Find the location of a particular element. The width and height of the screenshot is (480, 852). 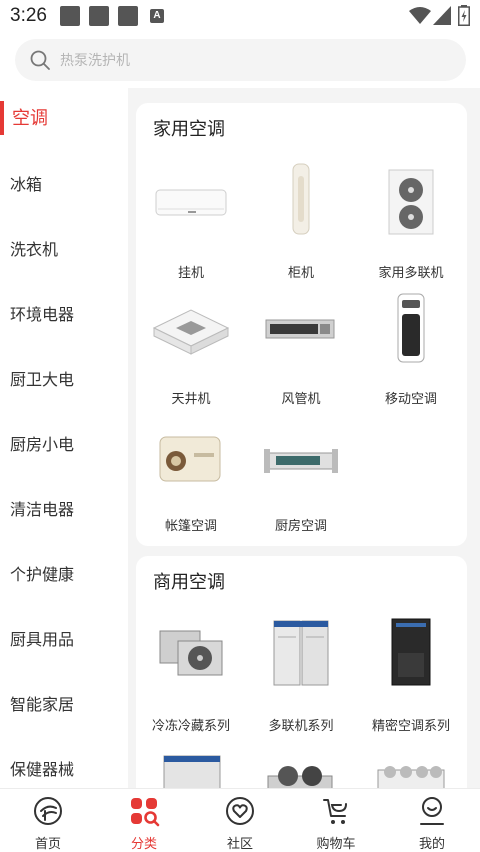

product-tower-ac: 柜机 is located at coordinates (301, 223).